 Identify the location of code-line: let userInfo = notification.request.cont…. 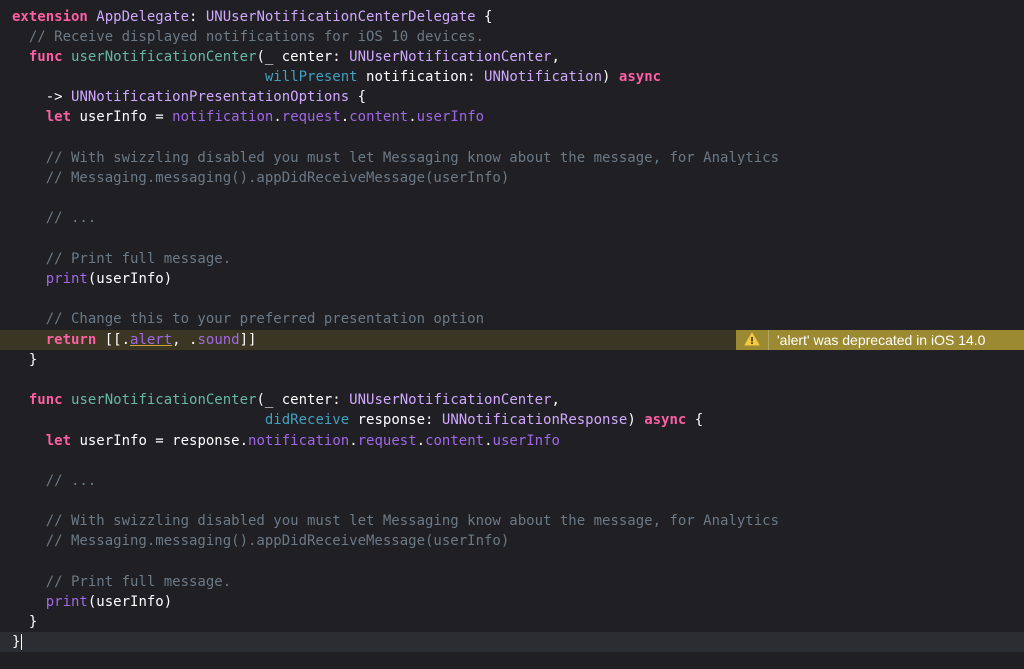
(512, 117).